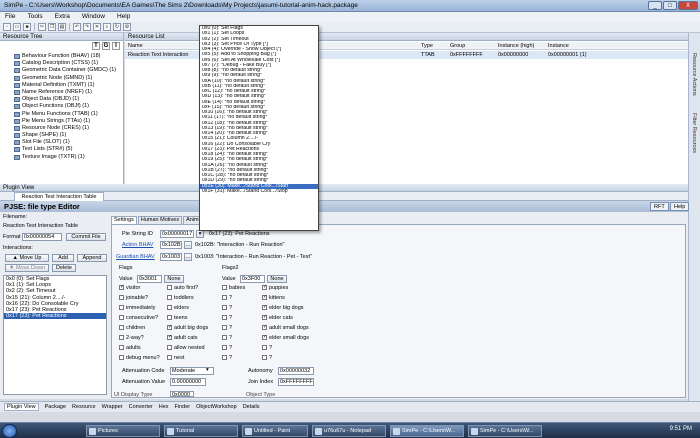 The height and width of the screenshot is (438, 700). What do you see at coordinates (273, 298) in the screenshot?
I see `flag2-checkbox: kittens` at bounding box center [273, 298].